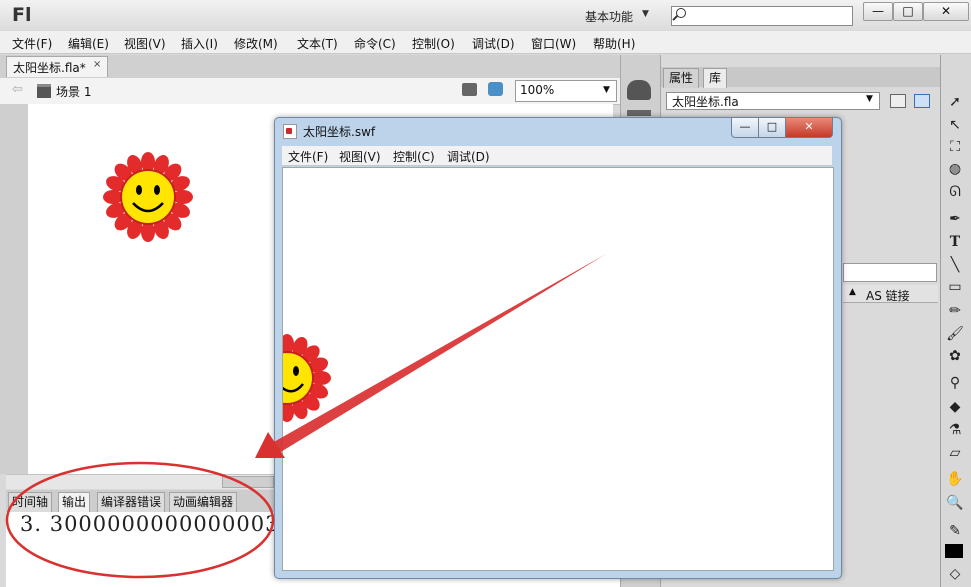 The image size is (971, 587). Describe the element at coordinates (955, 356) in the screenshot. I see `deco-tool-icon: ✿` at that location.